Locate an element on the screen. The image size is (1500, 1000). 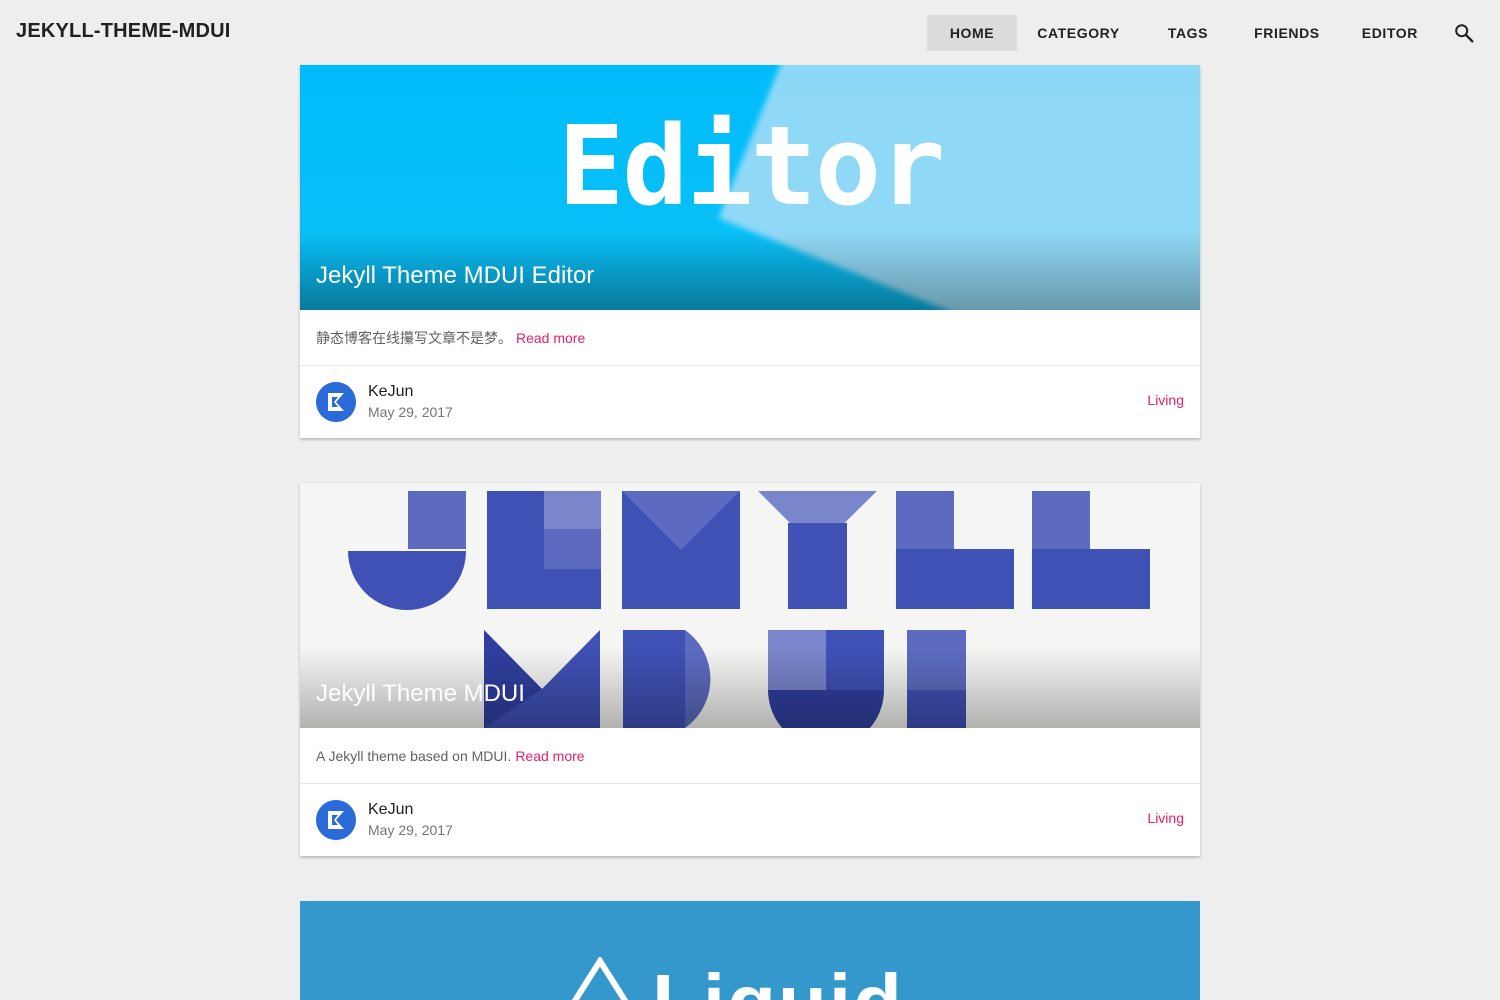
search-icon is located at coordinates (1464, 33).